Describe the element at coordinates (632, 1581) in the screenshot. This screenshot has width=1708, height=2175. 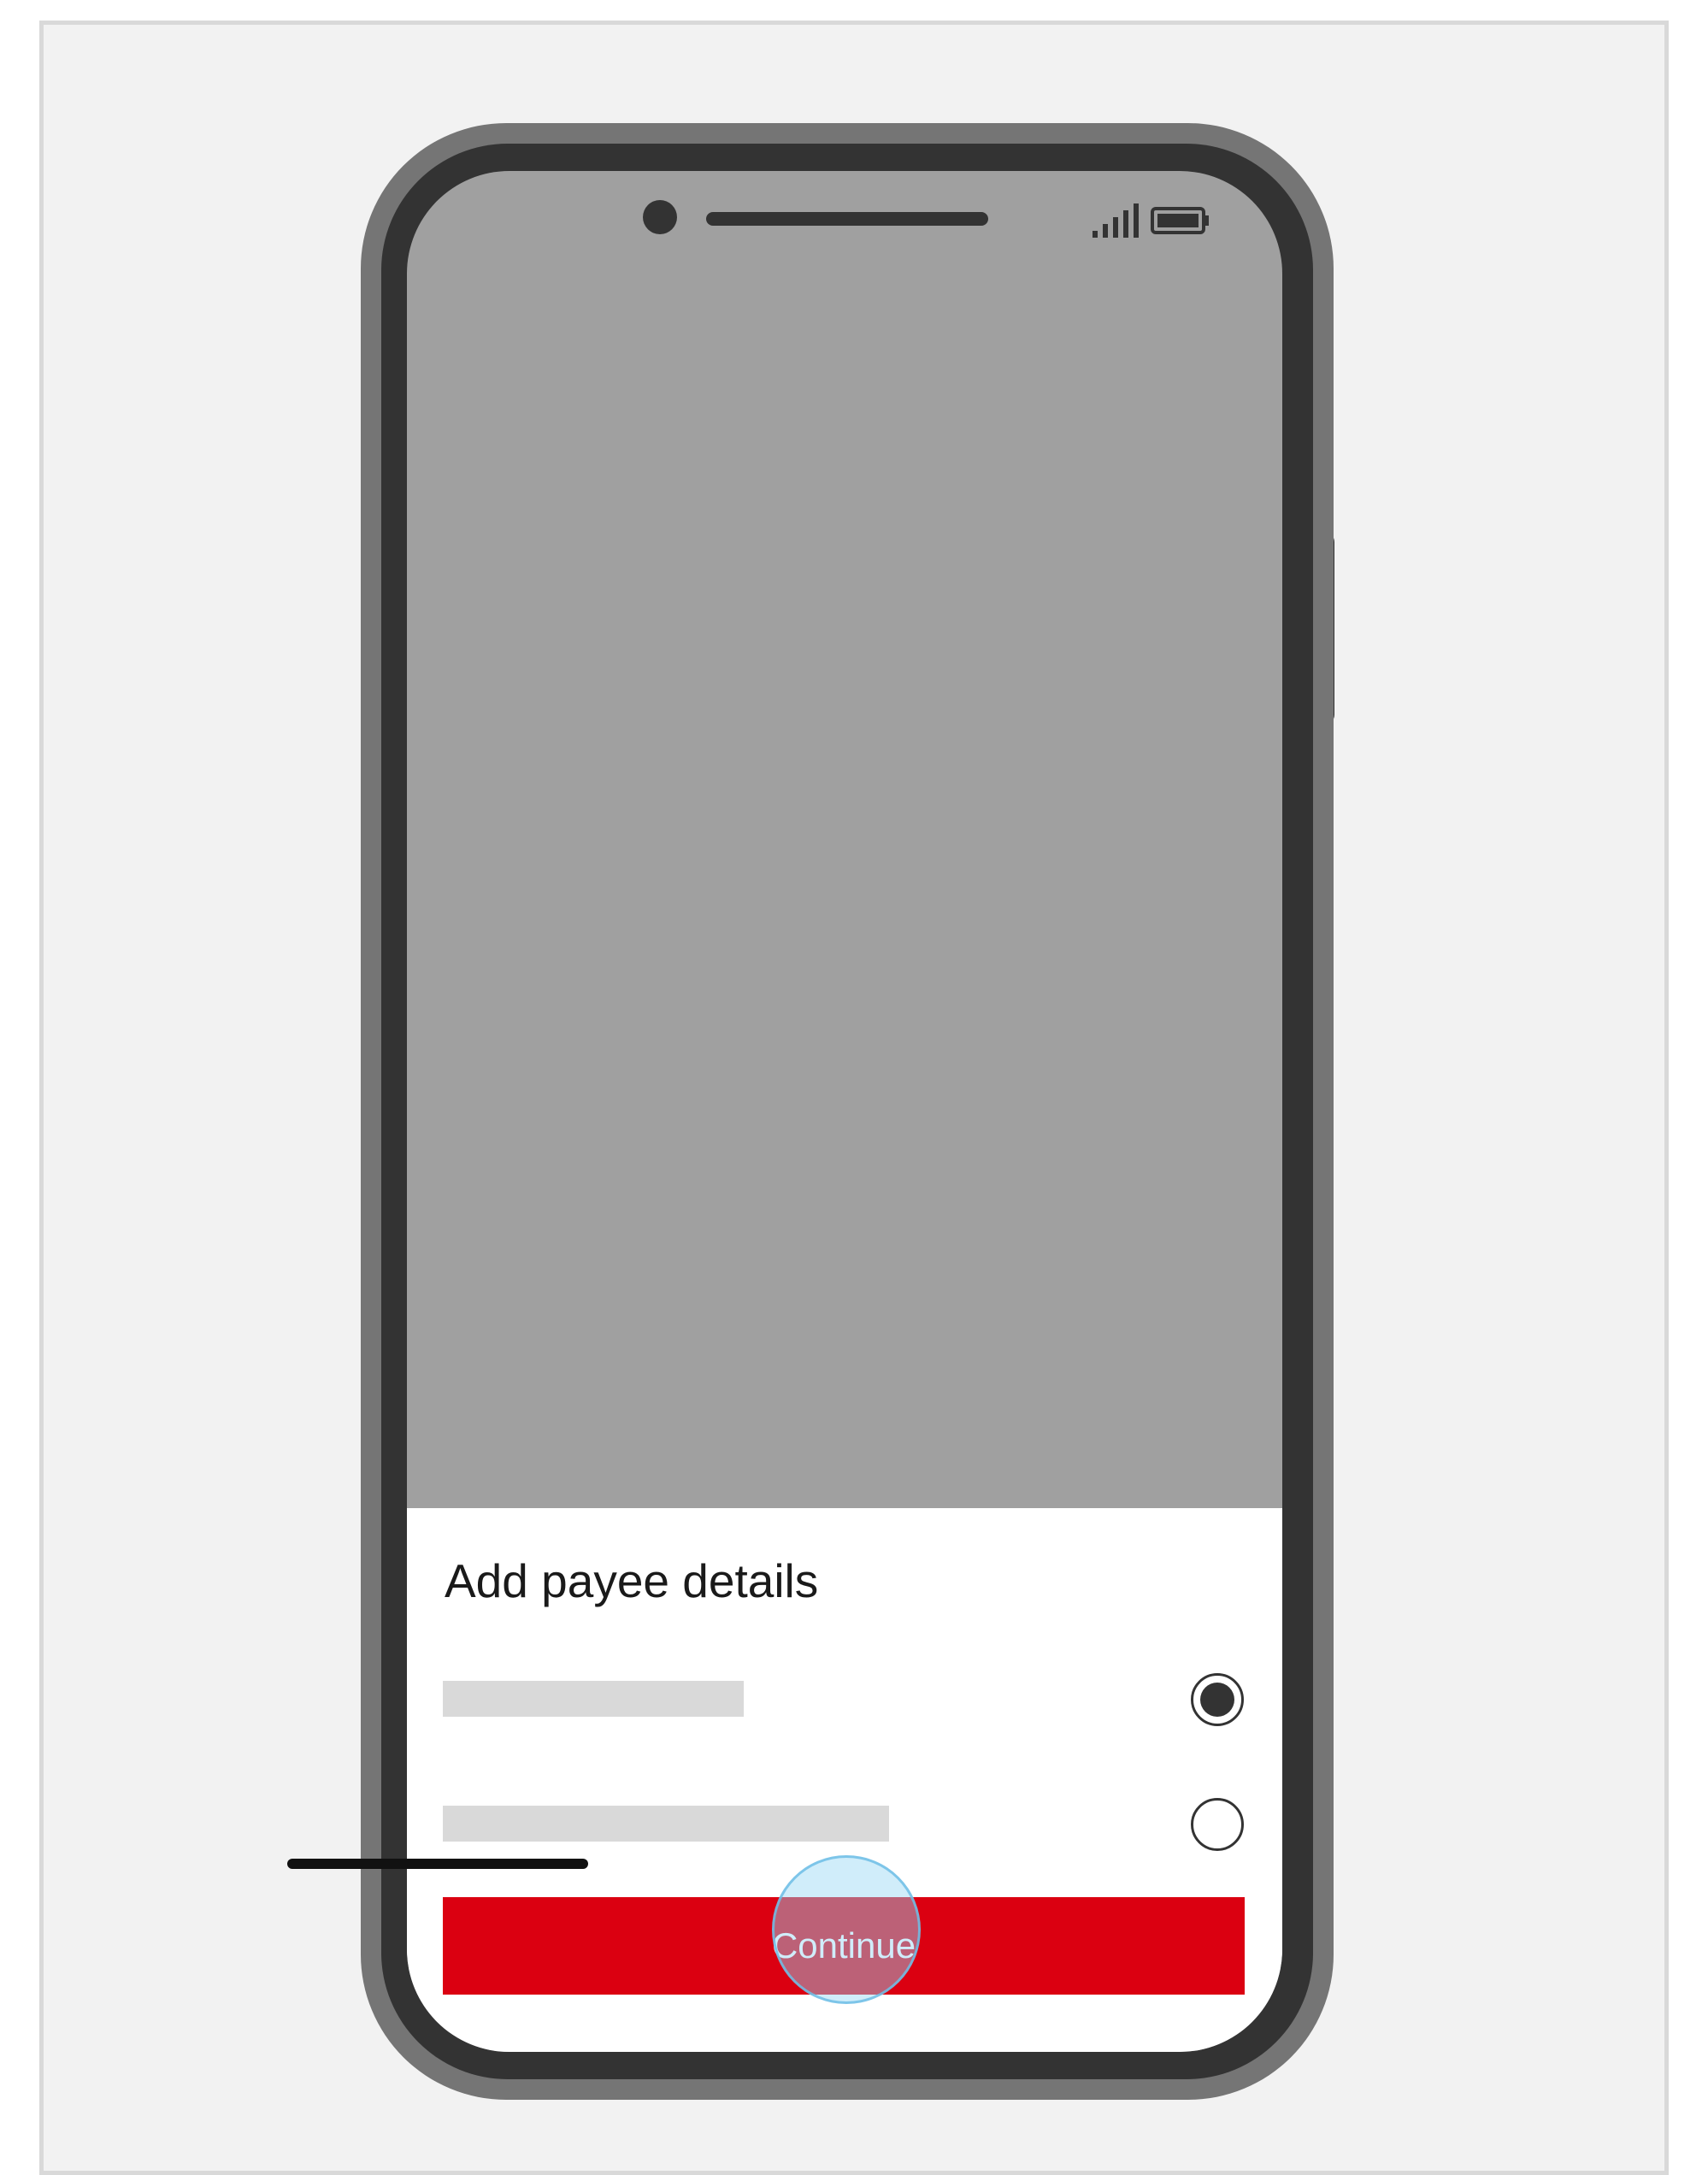
I see `sheet-title: Add payee details` at that location.